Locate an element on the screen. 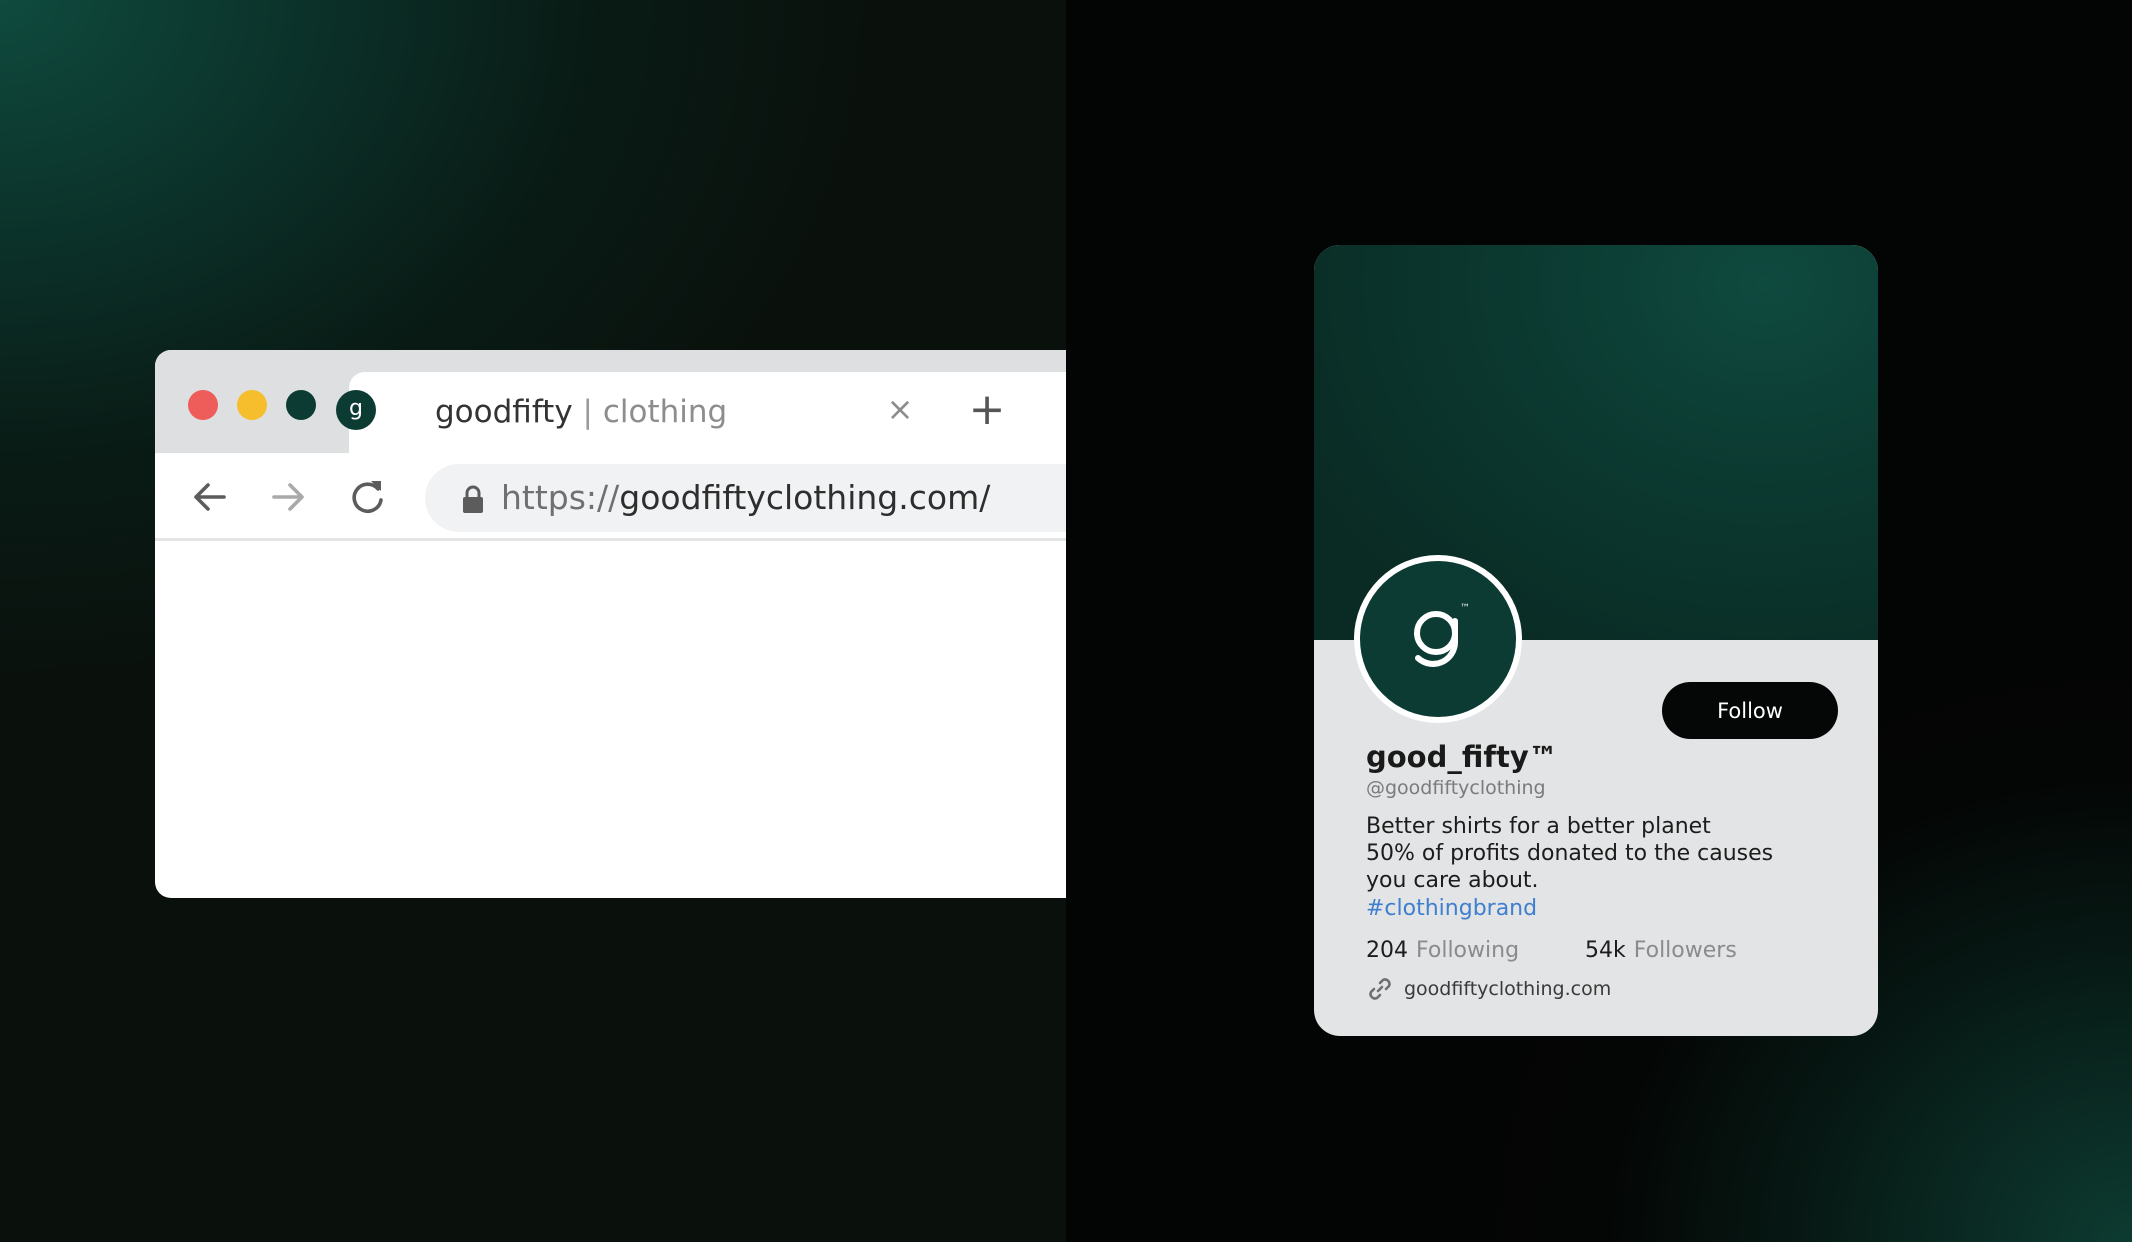  avatar: ™ is located at coordinates (1438, 639).